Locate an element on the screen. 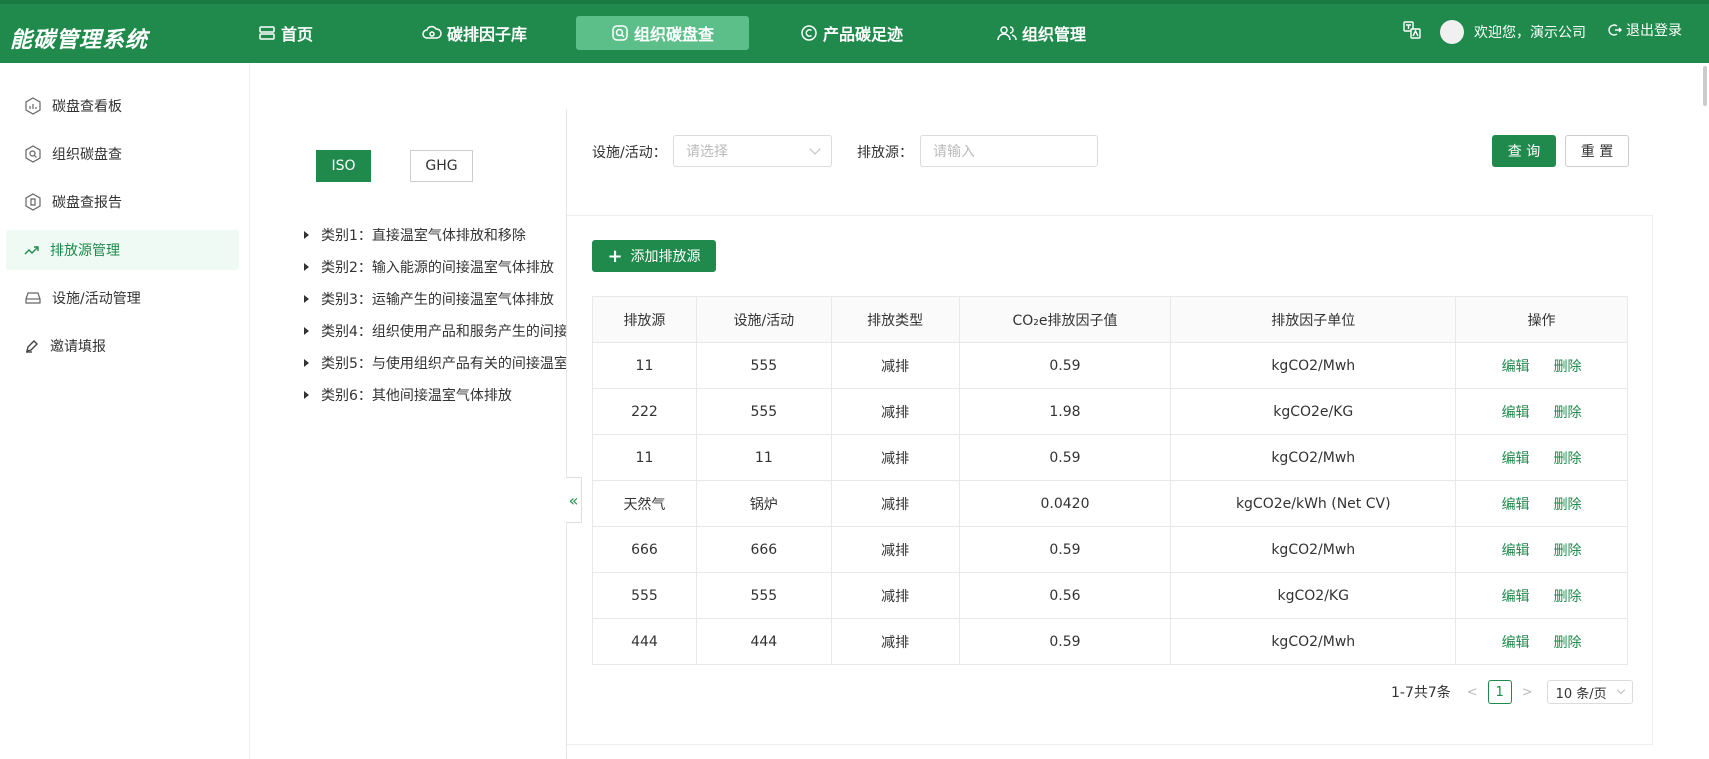 The image size is (1709, 759). sidebar-item-emission-sources: 排放源管理 is located at coordinates (122, 250).